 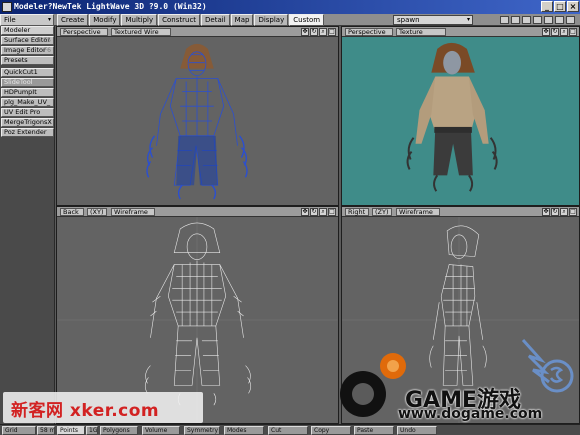 What do you see at coordinates (27, 50) in the screenshot?
I see `image-editor-button: Image Editor F6` at bounding box center [27, 50].